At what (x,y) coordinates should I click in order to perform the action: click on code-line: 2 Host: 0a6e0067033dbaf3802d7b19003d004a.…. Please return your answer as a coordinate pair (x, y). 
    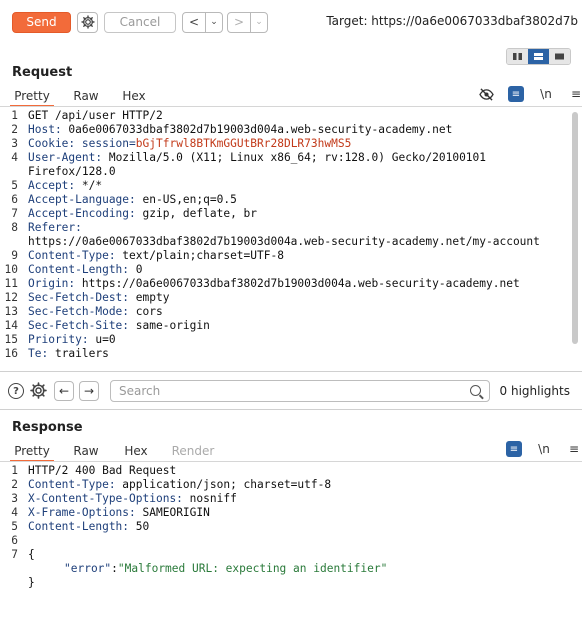
    Looking at the image, I should click on (291, 130).